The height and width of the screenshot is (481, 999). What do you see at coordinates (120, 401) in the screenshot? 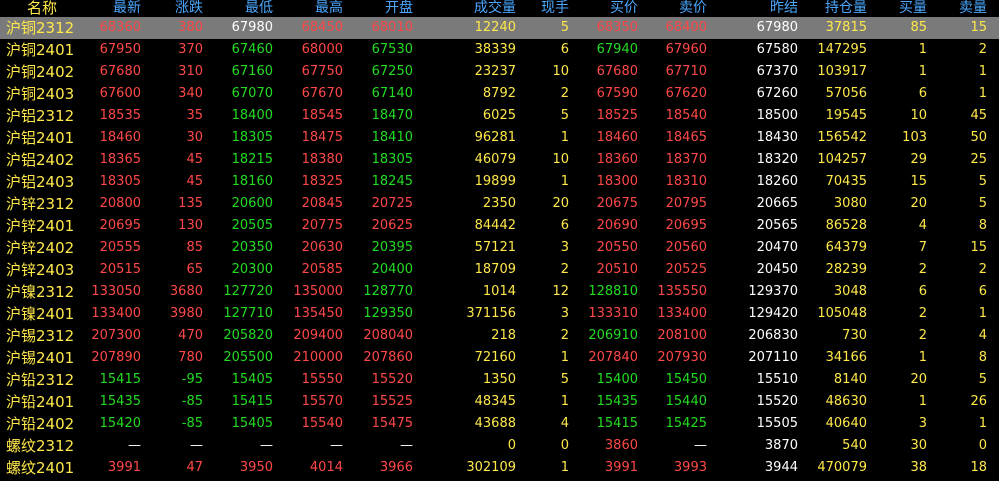
I see `last-price-cell: 15435` at bounding box center [120, 401].